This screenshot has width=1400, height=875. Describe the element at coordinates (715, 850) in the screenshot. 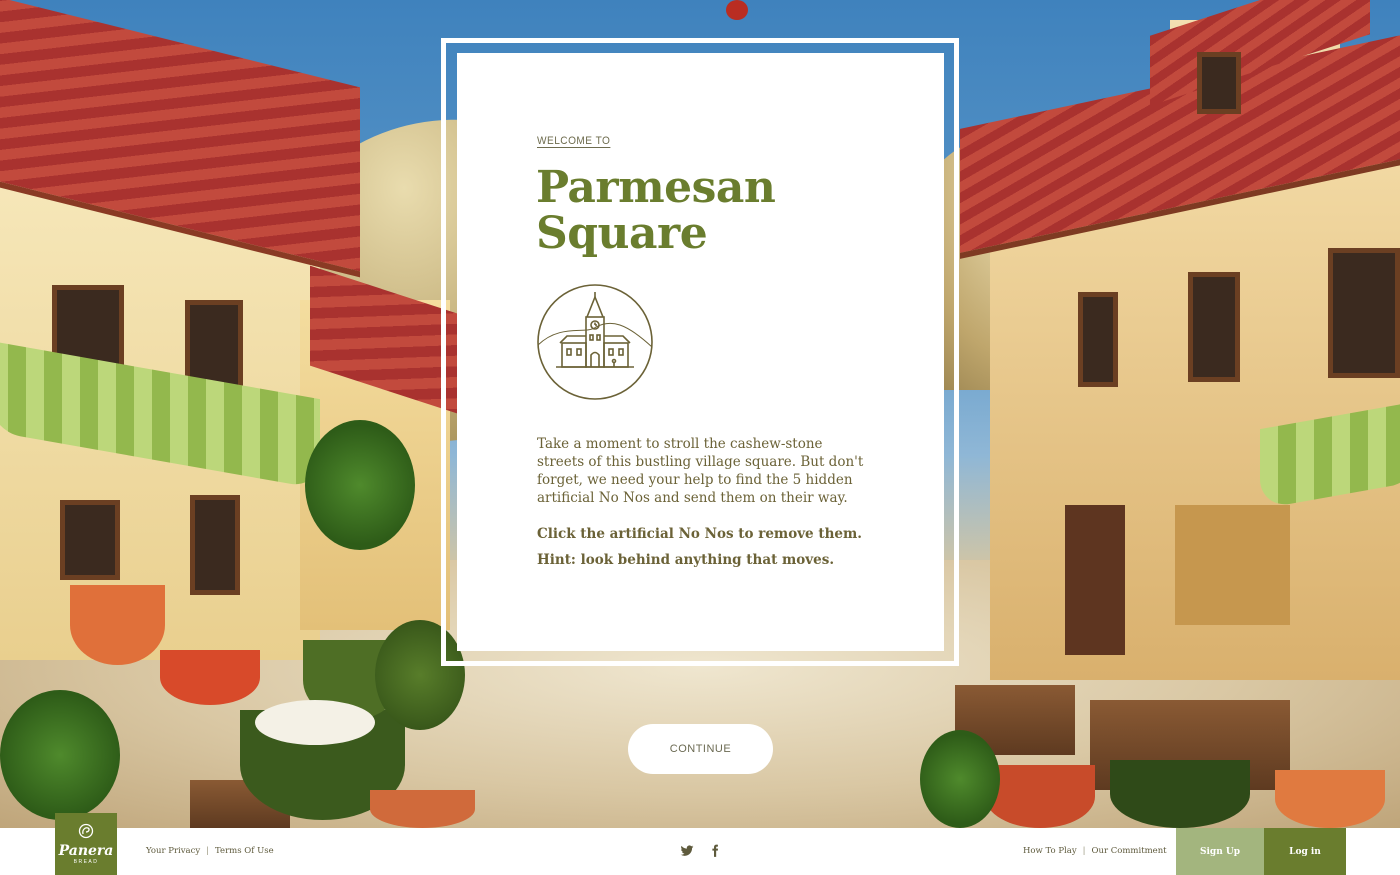

I see `facebook-icon` at that location.